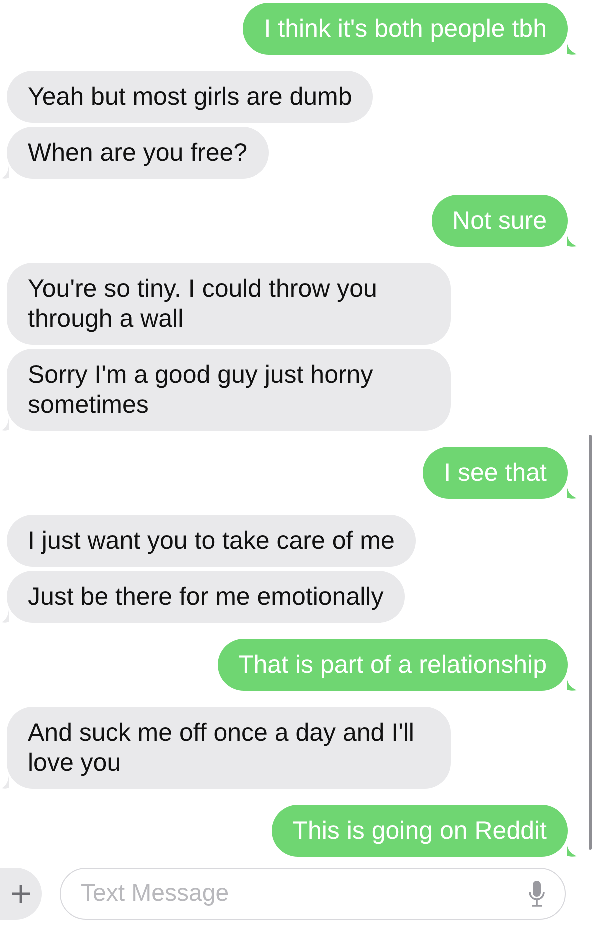  What do you see at coordinates (537, 894) in the screenshot?
I see `microphone-icon` at bounding box center [537, 894].